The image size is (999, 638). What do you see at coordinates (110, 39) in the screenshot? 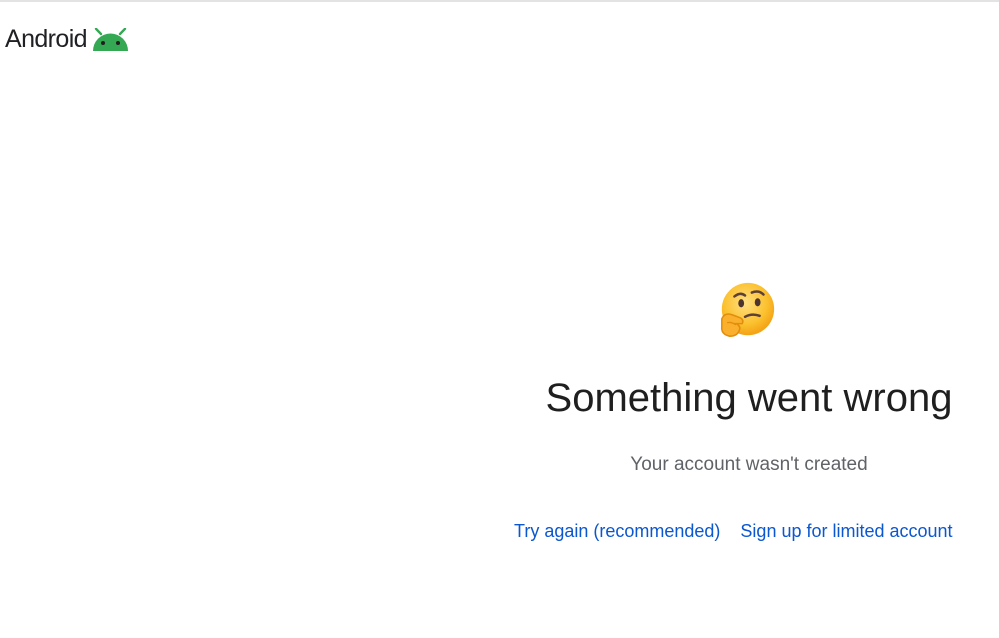
I see `android-robot-icon` at bounding box center [110, 39].